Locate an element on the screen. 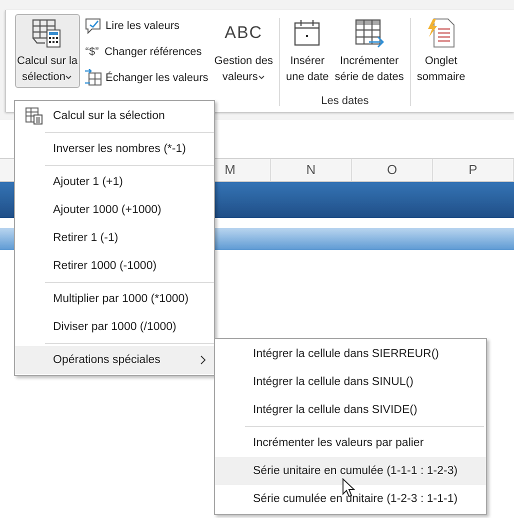 This screenshot has height=518, width=514. menu-item: Diviser par 1000 (/1000) is located at coordinates (114, 327).